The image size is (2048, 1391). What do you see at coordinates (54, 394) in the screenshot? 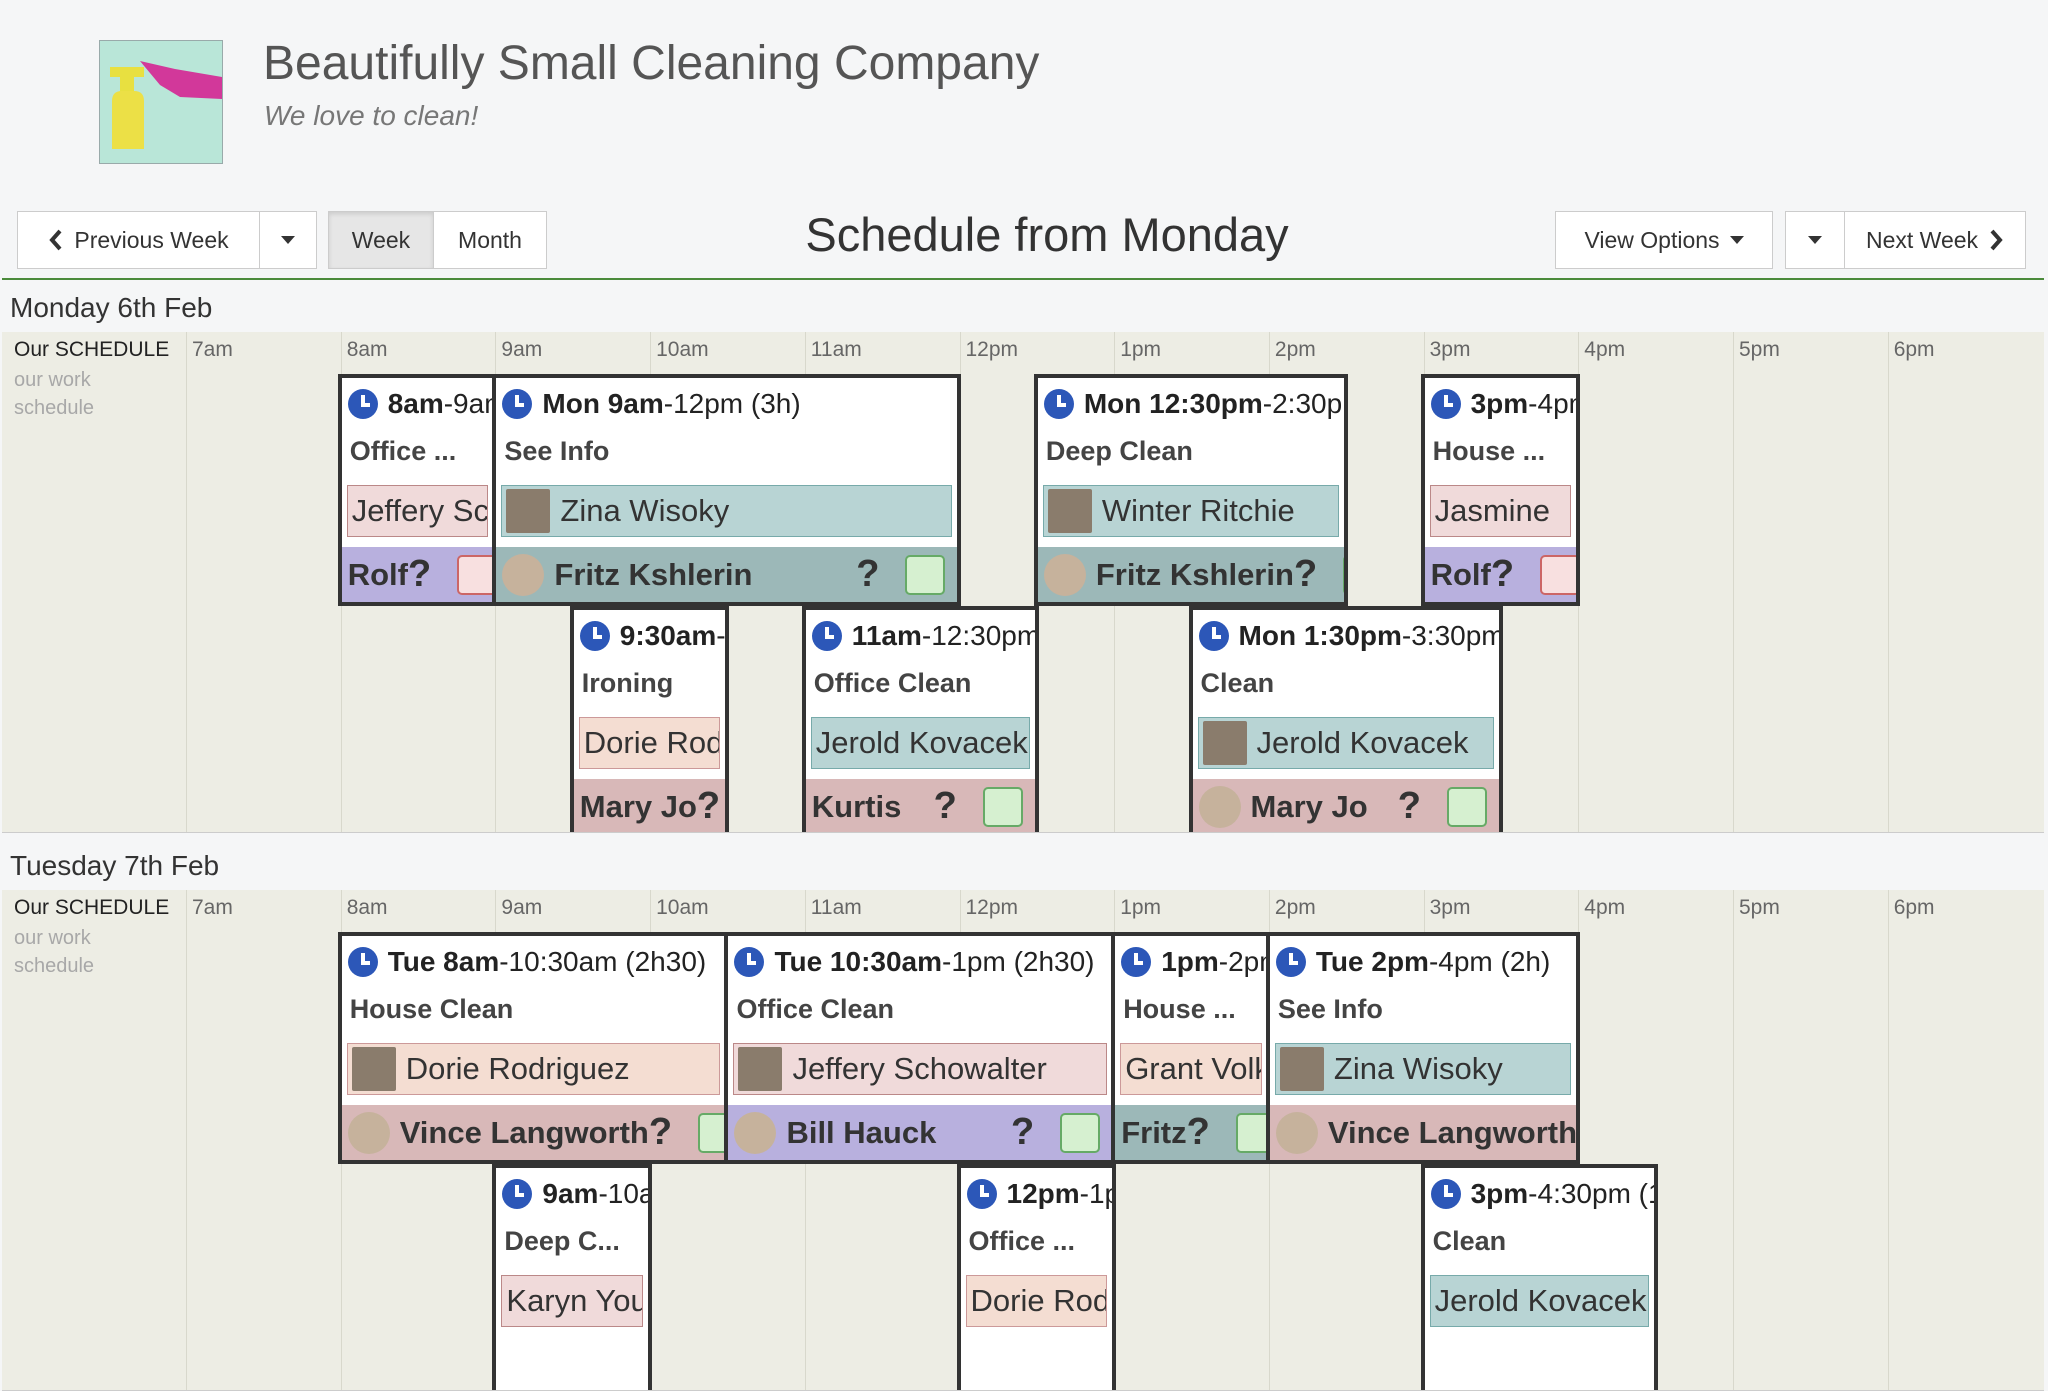
I see `schedule-subtitle: our work schedule` at bounding box center [54, 394].